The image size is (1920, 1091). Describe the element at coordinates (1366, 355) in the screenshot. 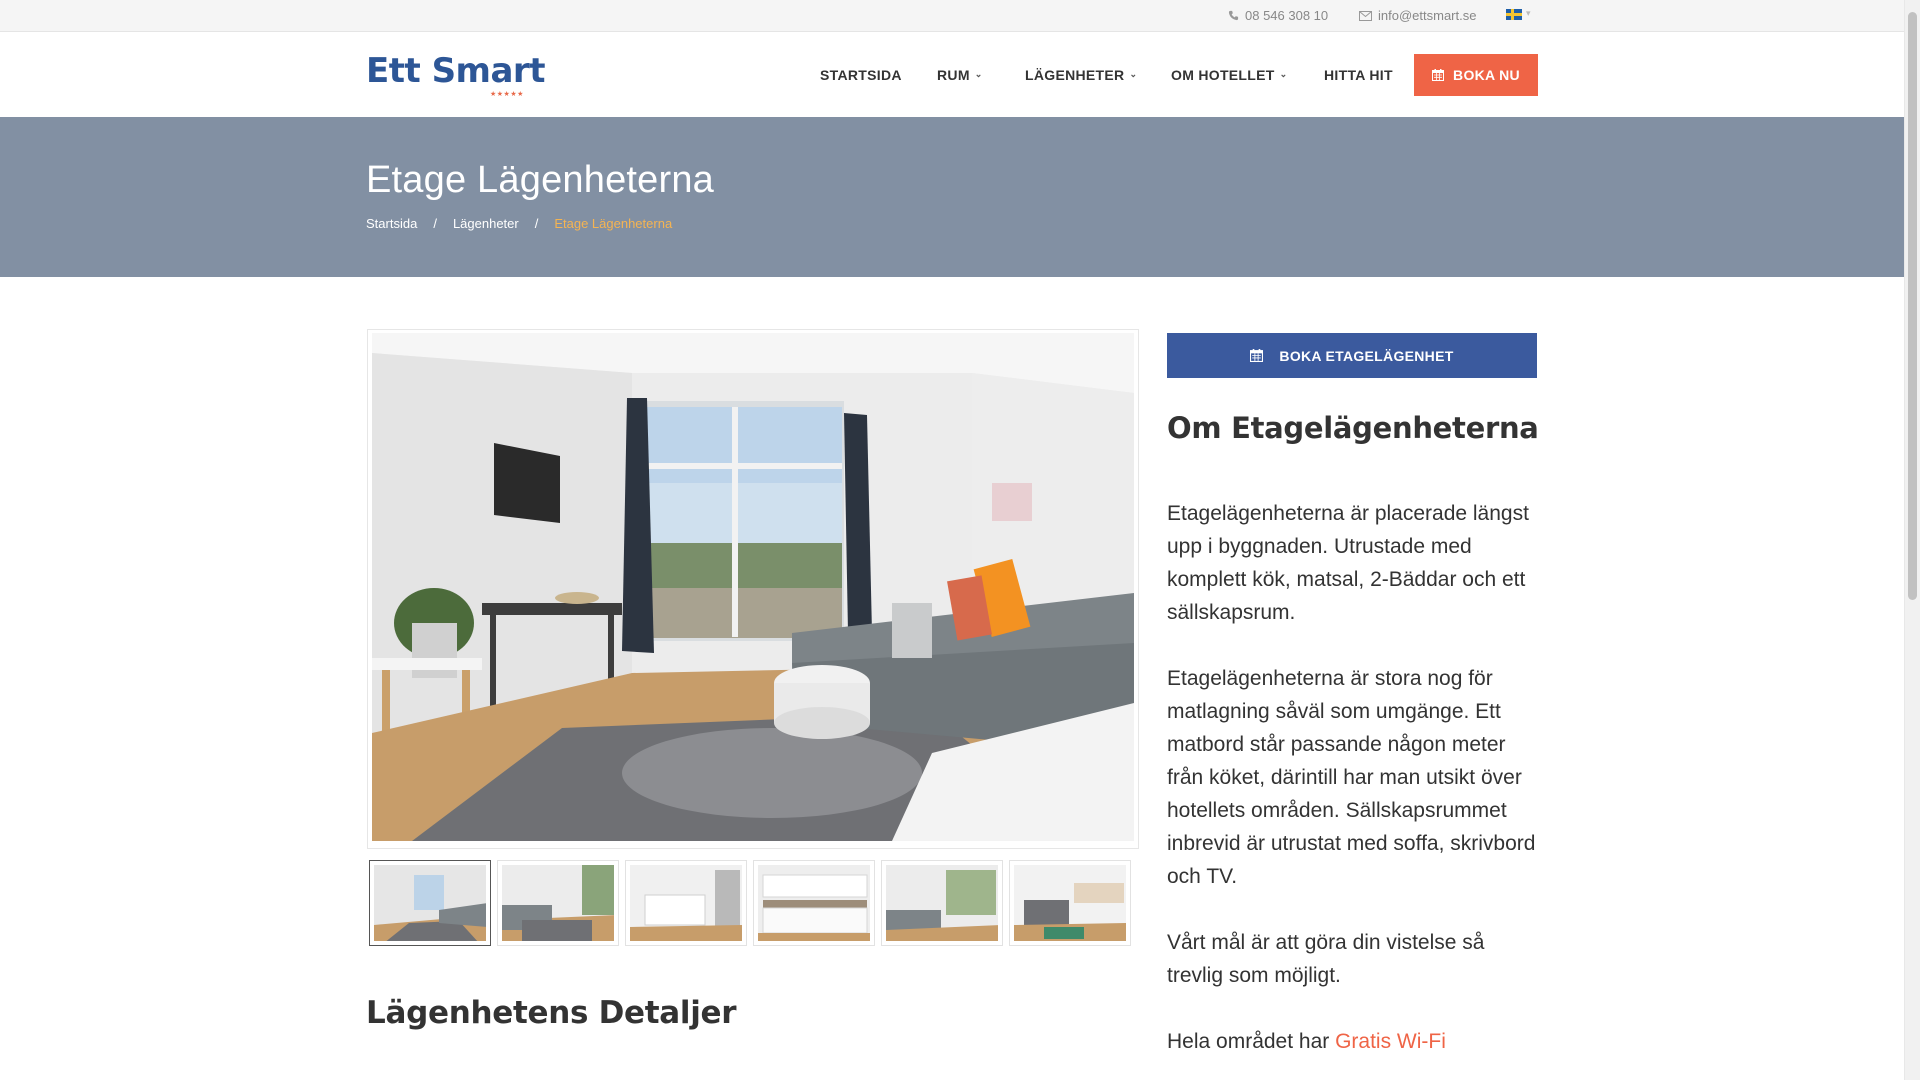

I see `book-apartment-label: BOKA ETAGELÄGENHET` at that location.